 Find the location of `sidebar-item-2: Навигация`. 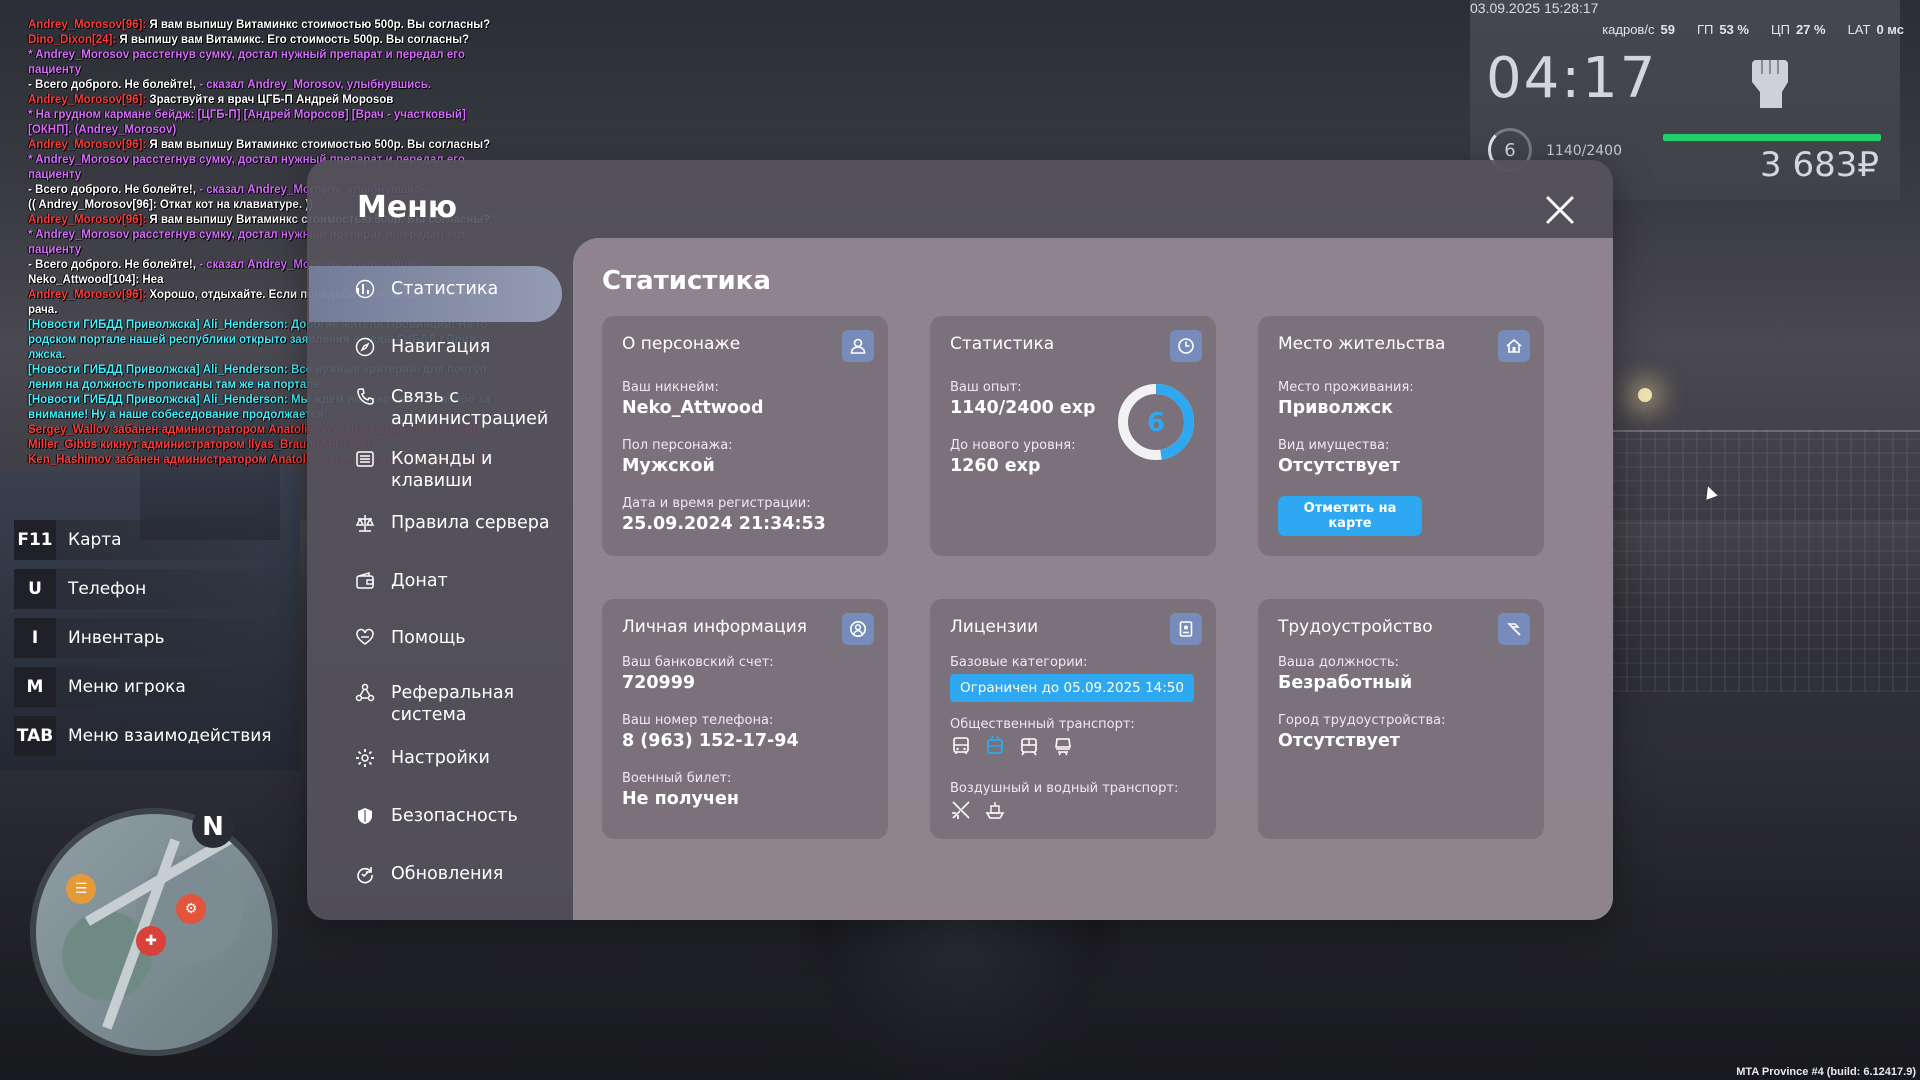

sidebar-item-2: Навигация is located at coordinates (460, 347).